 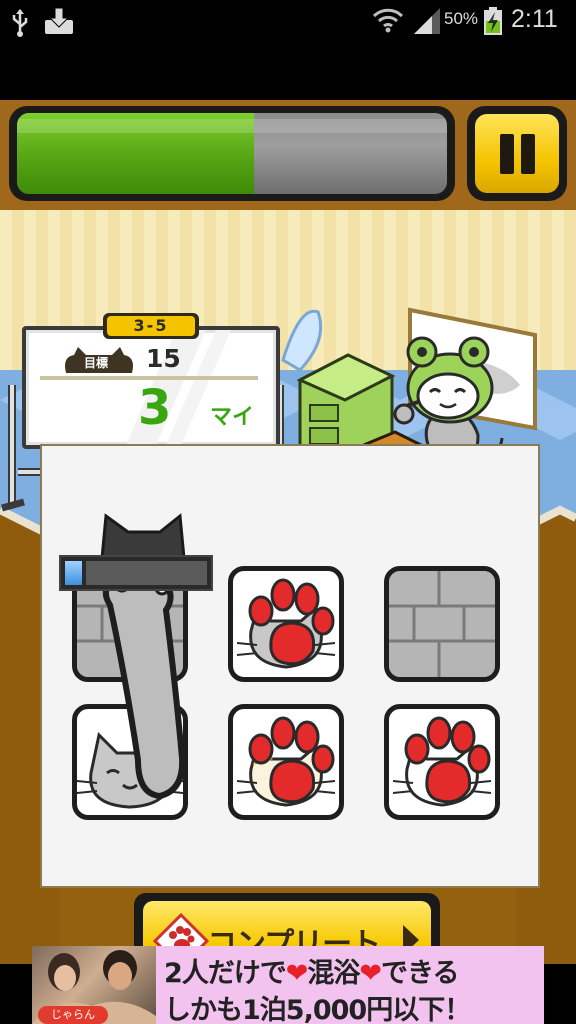 What do you see at coordinates (232, 417) in the screenshot?
I see `collected-unit: マイ` at bounding box center [232, 417].